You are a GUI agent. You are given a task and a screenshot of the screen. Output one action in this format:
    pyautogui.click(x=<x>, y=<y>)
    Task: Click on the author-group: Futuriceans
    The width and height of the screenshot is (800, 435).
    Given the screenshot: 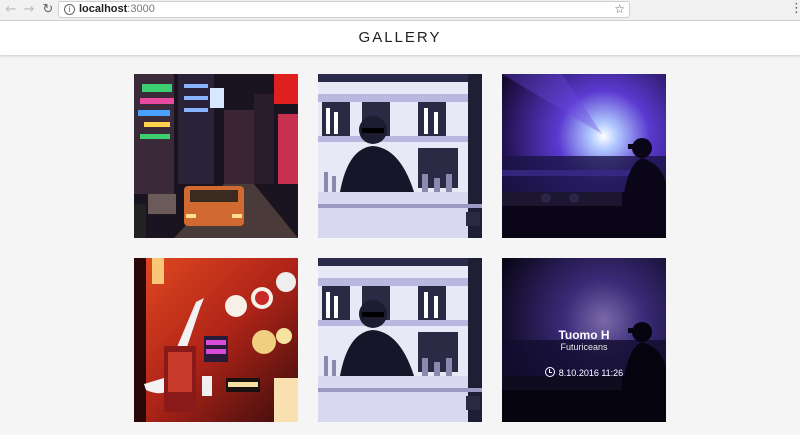 What is the action you would take?
    pyautogui.click(x=584, y=347)
    